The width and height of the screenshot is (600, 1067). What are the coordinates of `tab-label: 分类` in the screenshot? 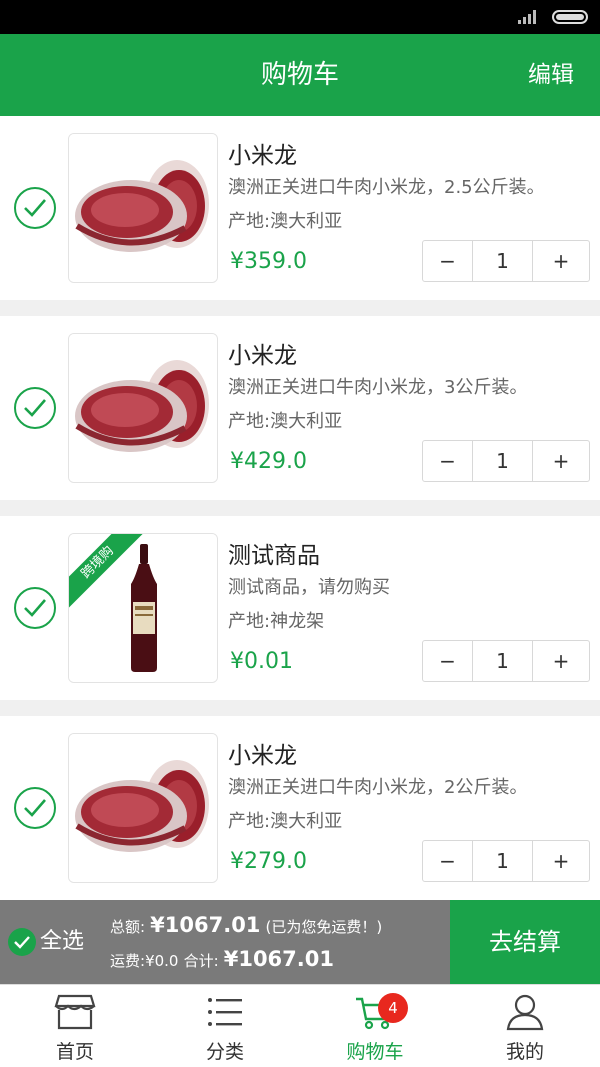 It's located at (224, 1052).